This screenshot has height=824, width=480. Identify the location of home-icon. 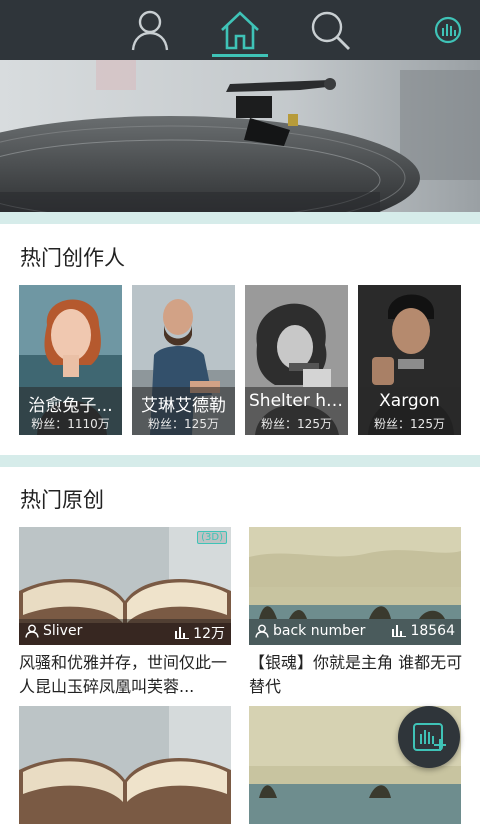
(240, 30).